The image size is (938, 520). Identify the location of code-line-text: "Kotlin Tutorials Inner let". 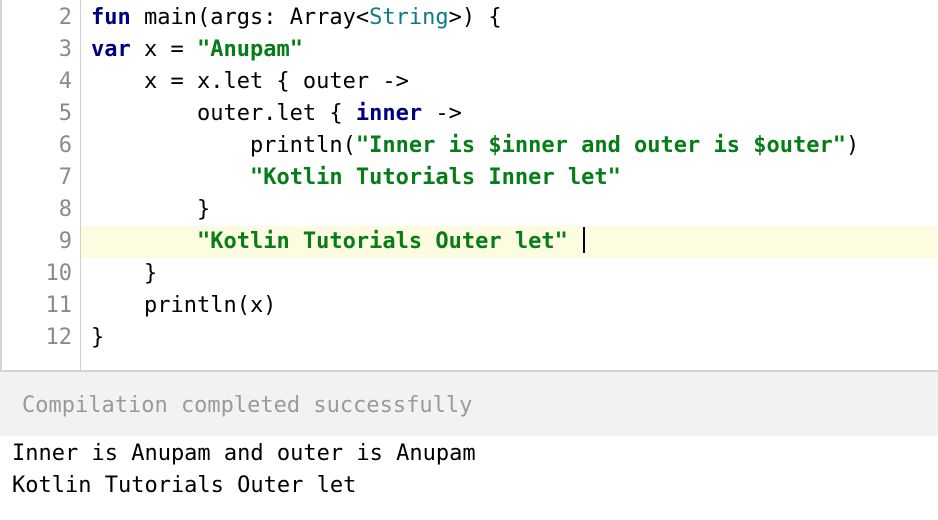
(356, 178).